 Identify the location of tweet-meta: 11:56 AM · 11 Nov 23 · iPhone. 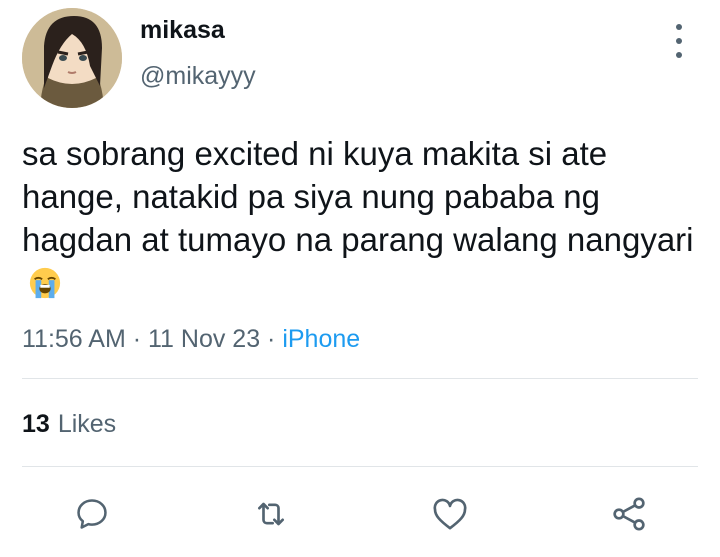
(191, 339).